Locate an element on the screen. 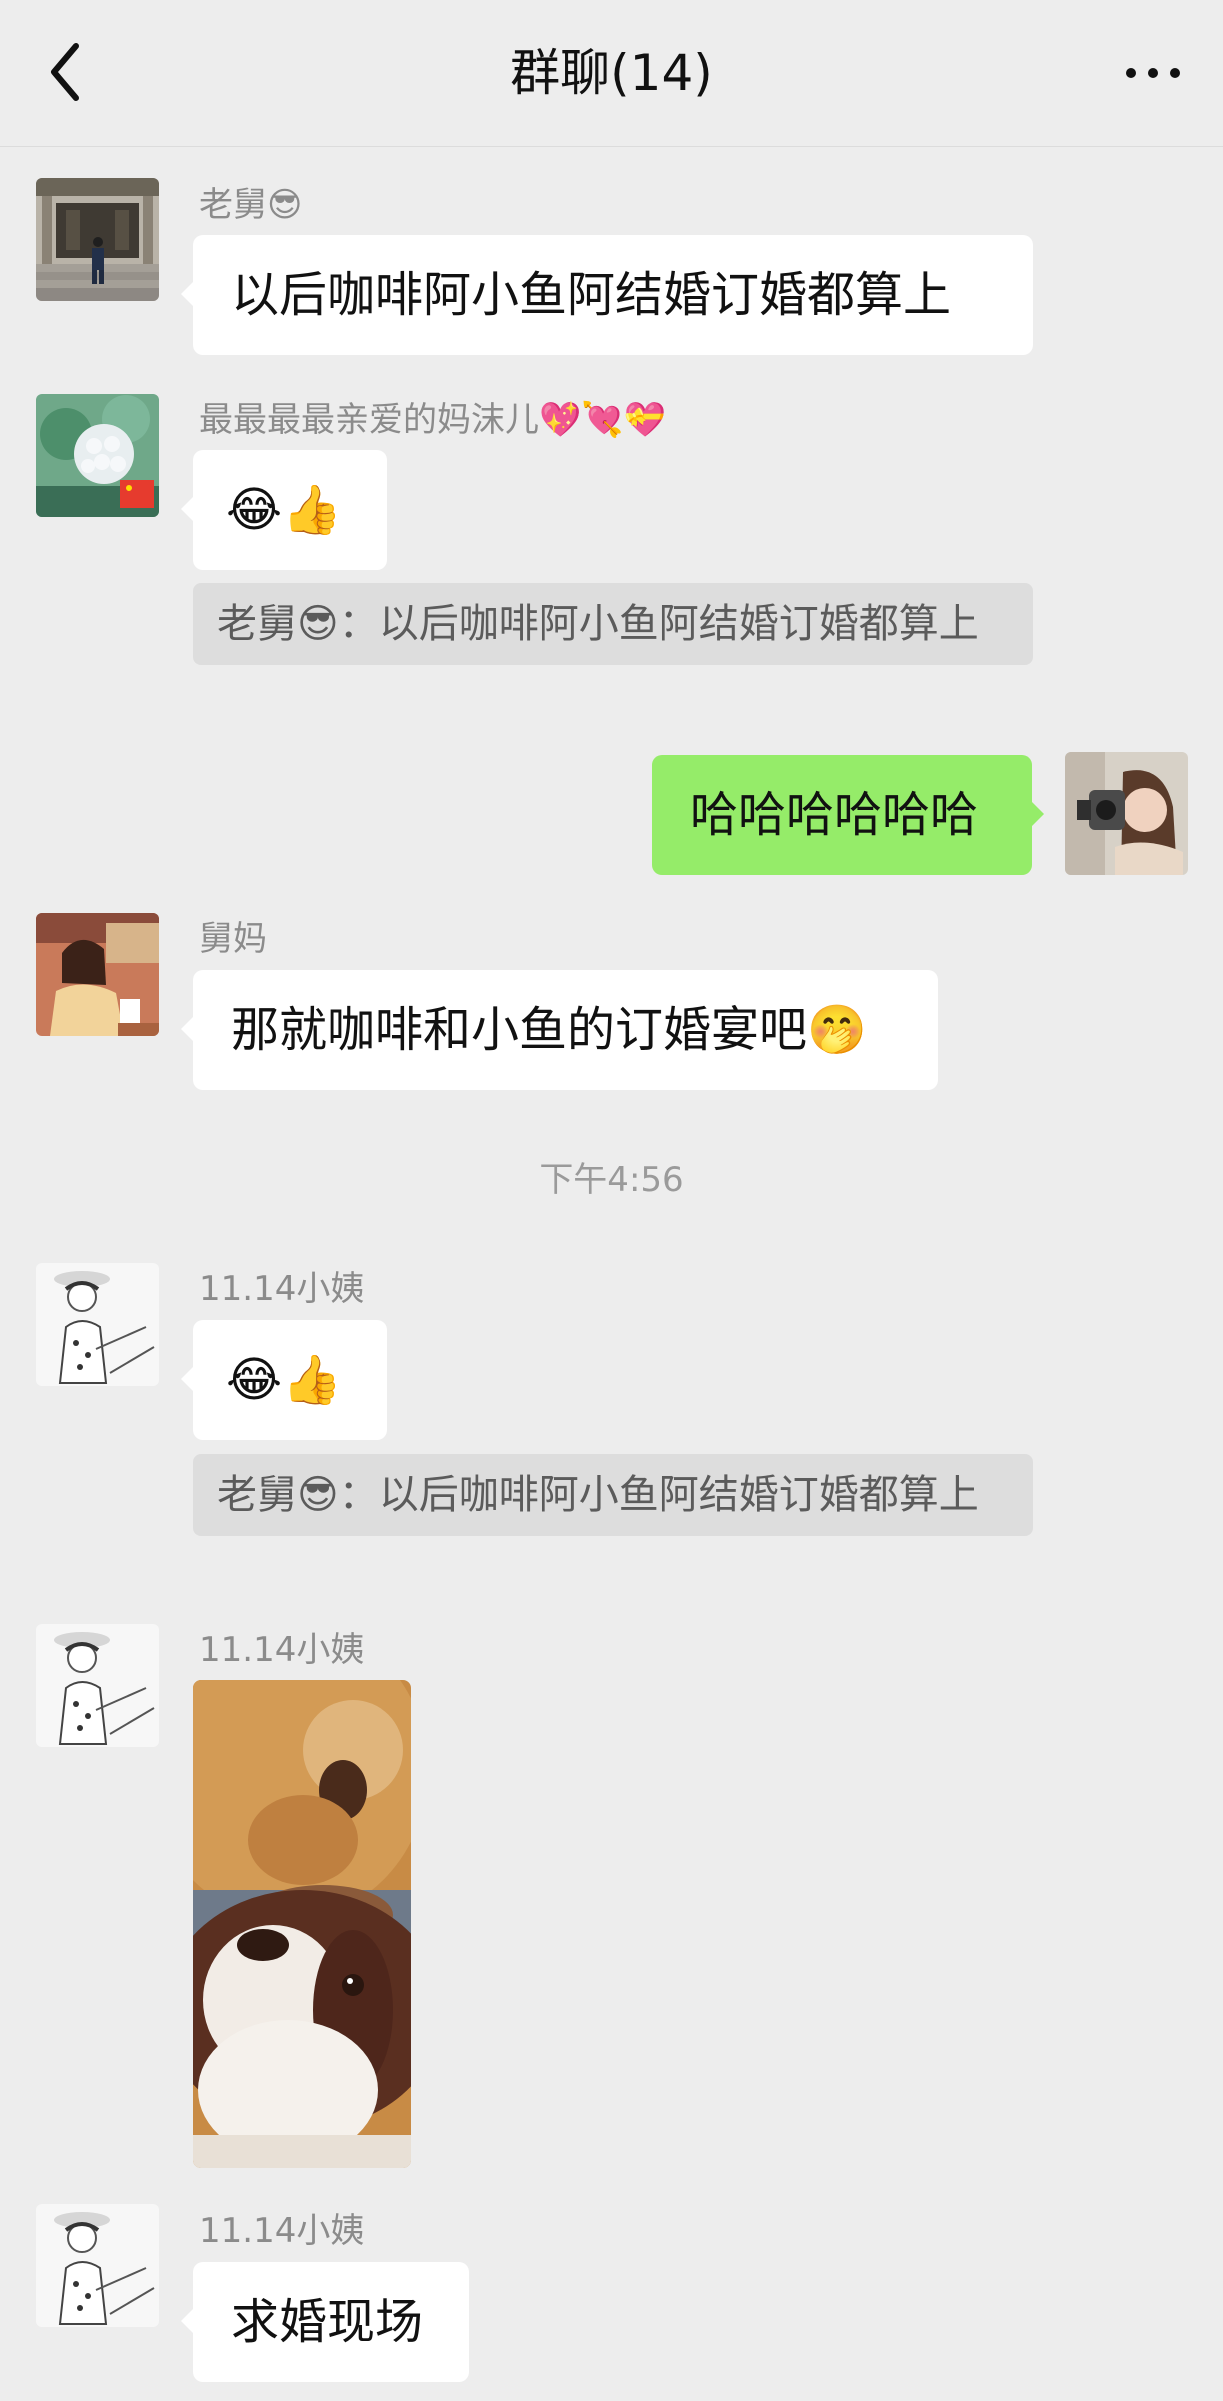 Image resolution: width=1223 pixels, height=2401 pixels. more-button is located at coordinates (1153, 73).